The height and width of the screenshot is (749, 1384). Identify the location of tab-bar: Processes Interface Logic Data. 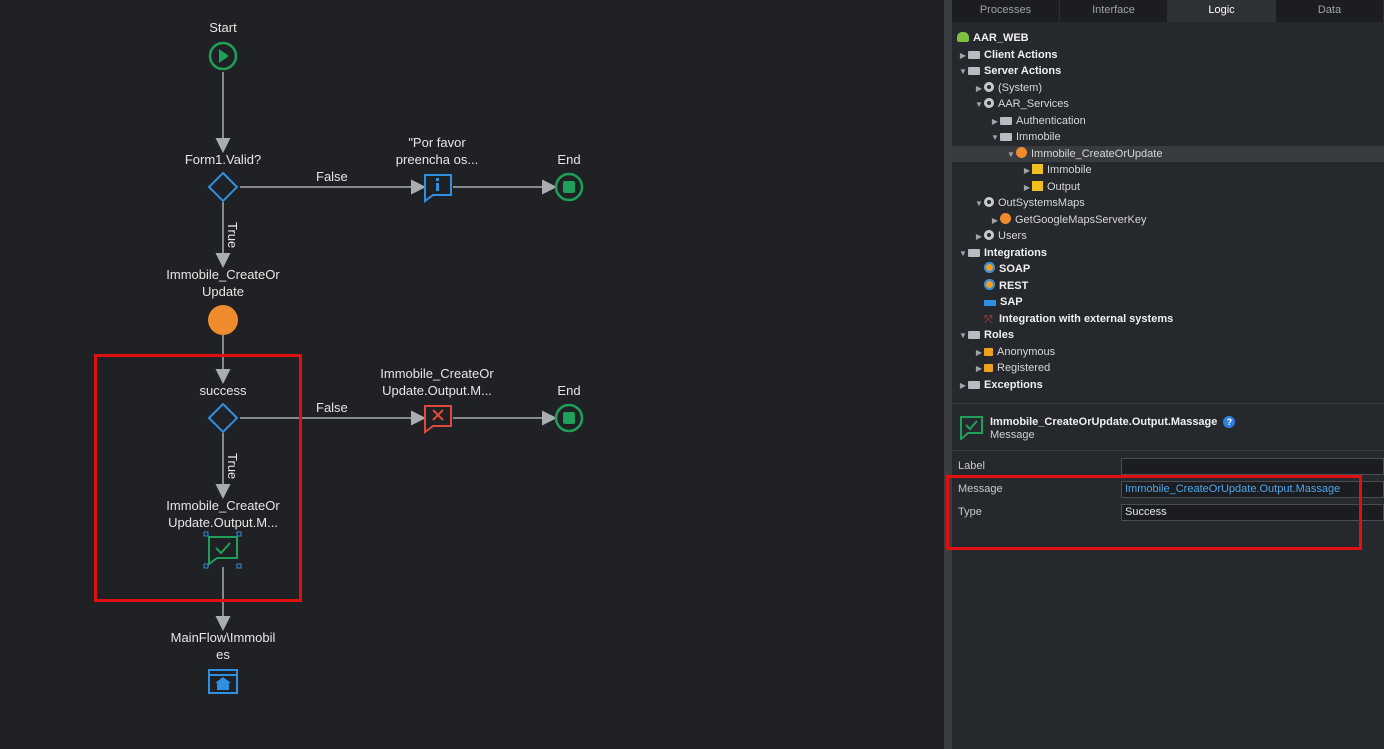
(1168, 11).